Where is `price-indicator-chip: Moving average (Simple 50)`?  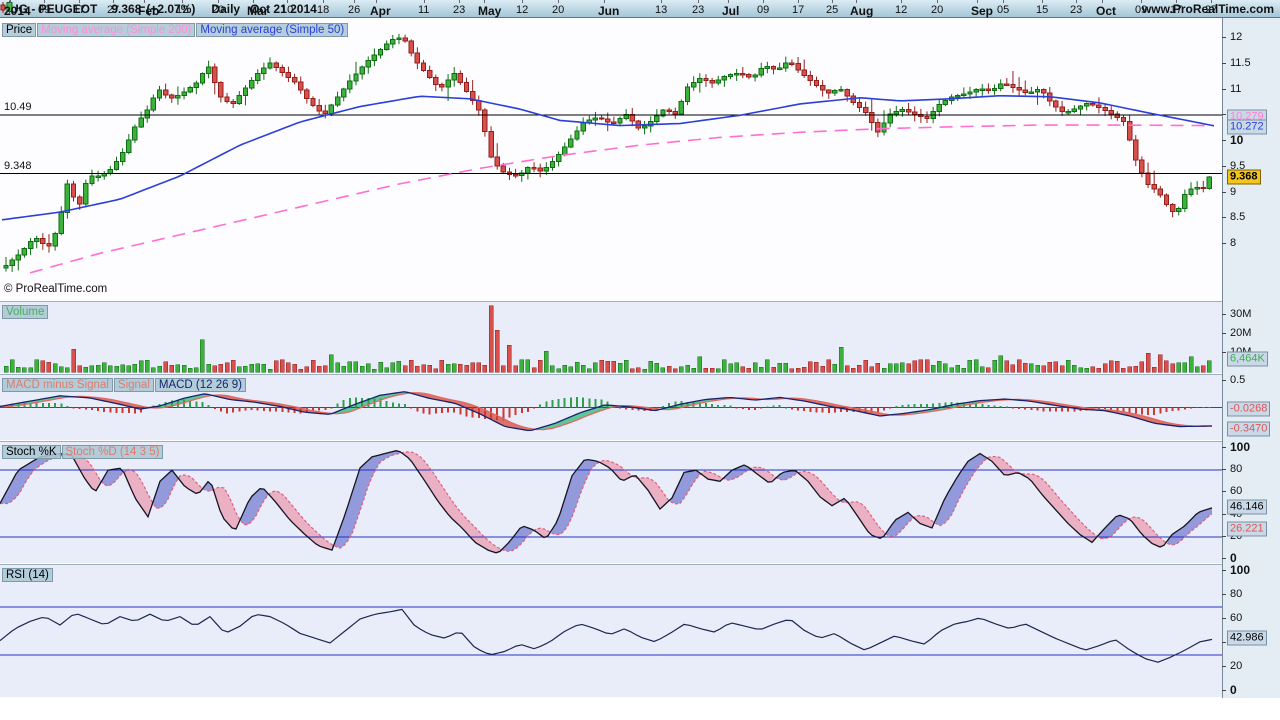 price-indicator-chip: Moving average (Simple 50) is located at coordinates (272, 30).